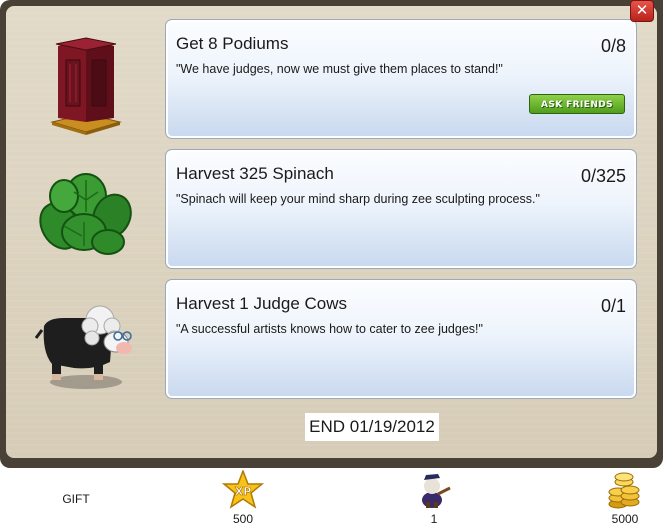 The image size is (663, 528). I want to click on task-progress: 0/325, so click(603, 176).